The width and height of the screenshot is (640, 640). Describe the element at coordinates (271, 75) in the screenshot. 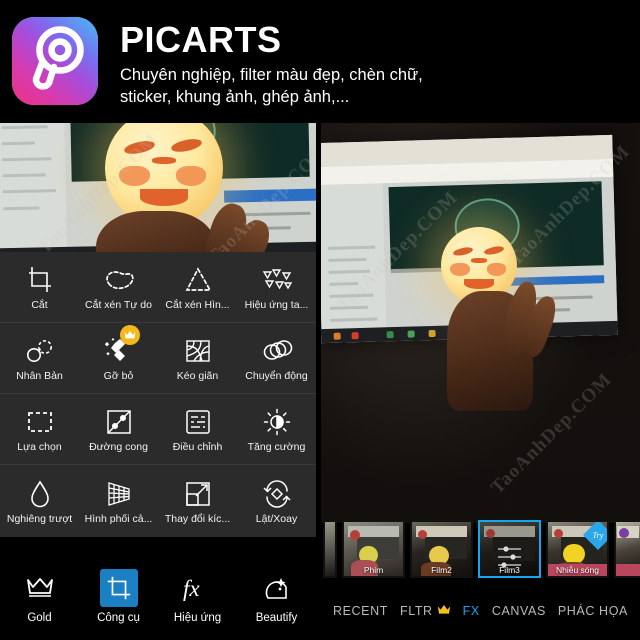

I see `brand-subtitle-line1: Chuyên nghiệp, filter màu đẹp, chèn chữ,` at that location.